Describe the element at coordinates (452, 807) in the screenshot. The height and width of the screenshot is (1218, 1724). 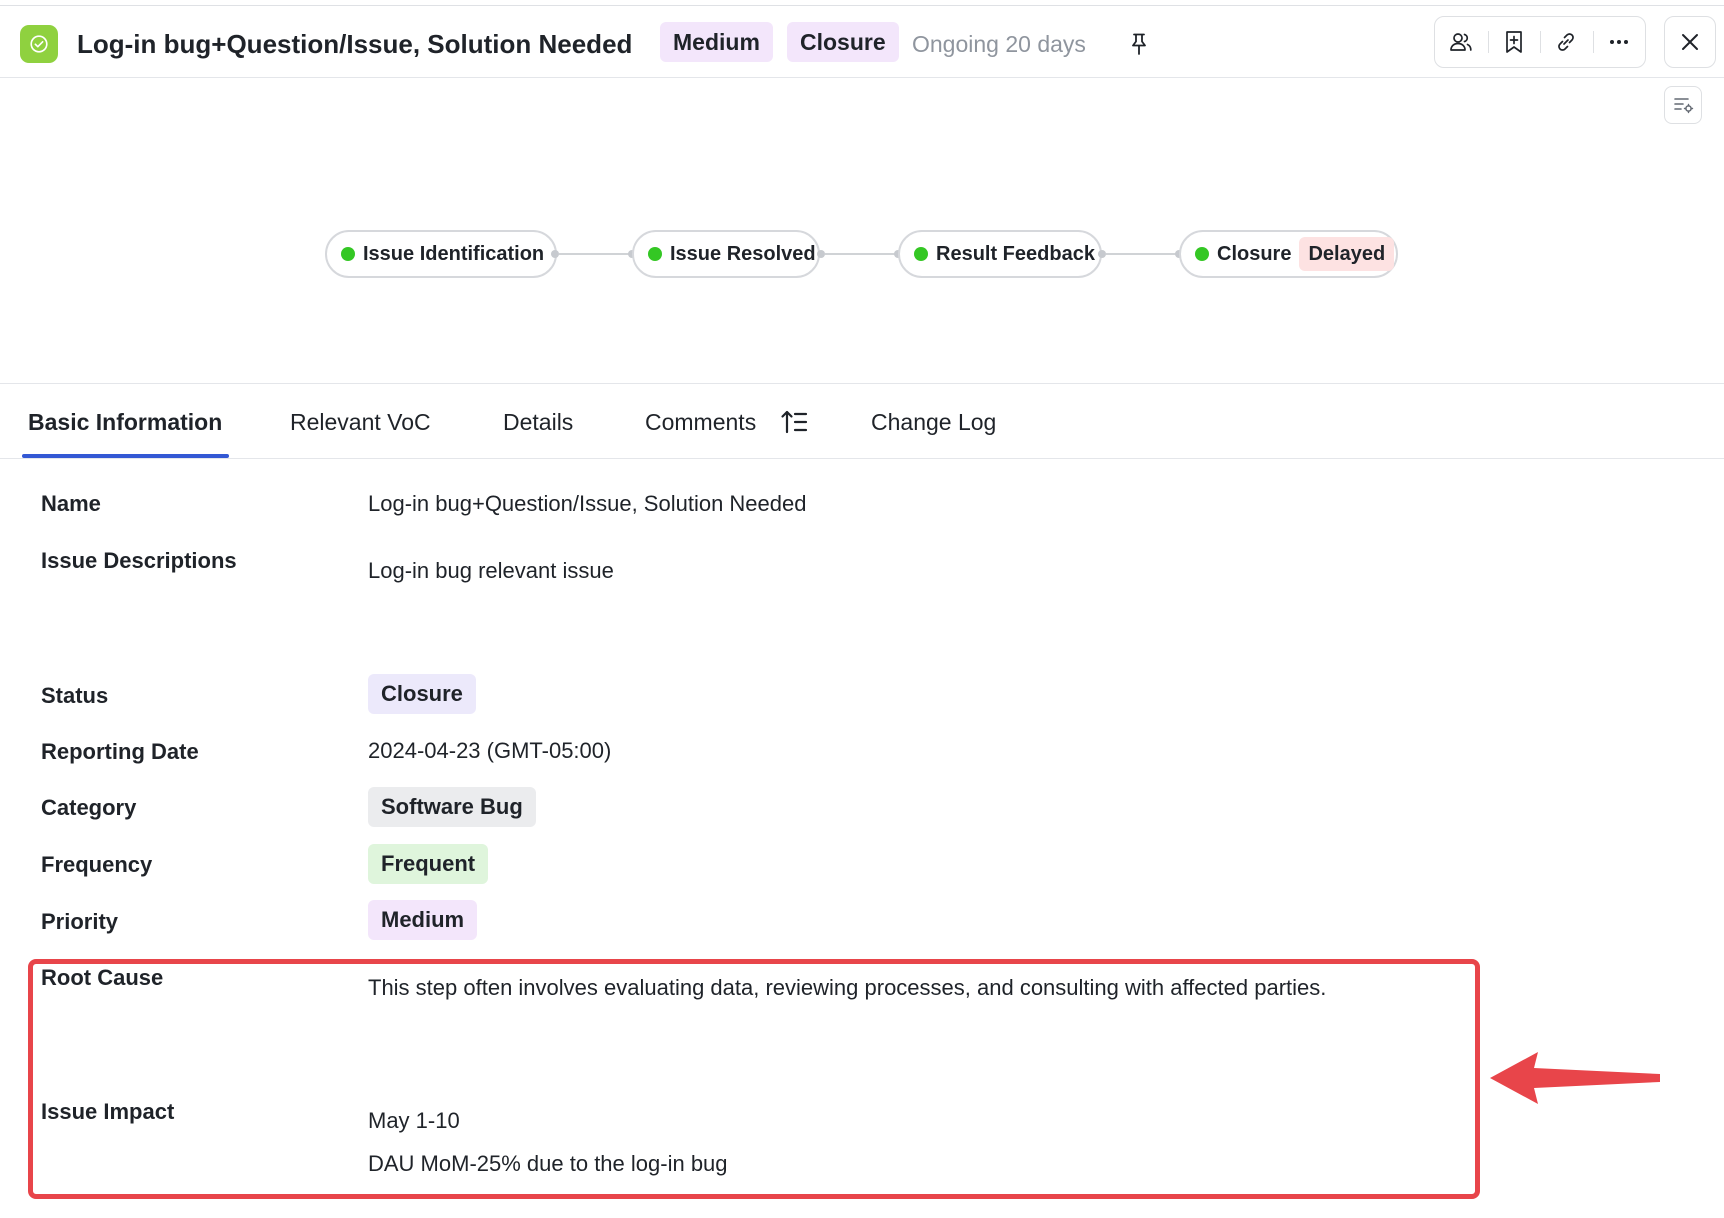
I see `category-chip: Software Bug` at that location.